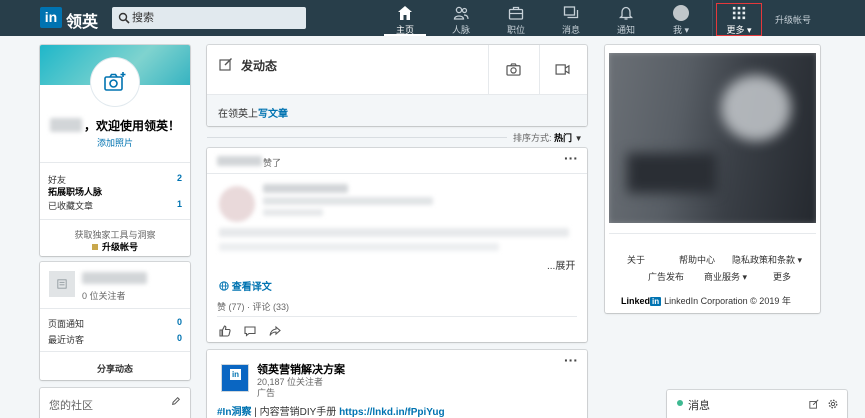 This screenshot has height=418, width=865. Describe the element at coordinates (697, 259) in the screenshot. I see `footer-link-help: 帮助中心` at that location.